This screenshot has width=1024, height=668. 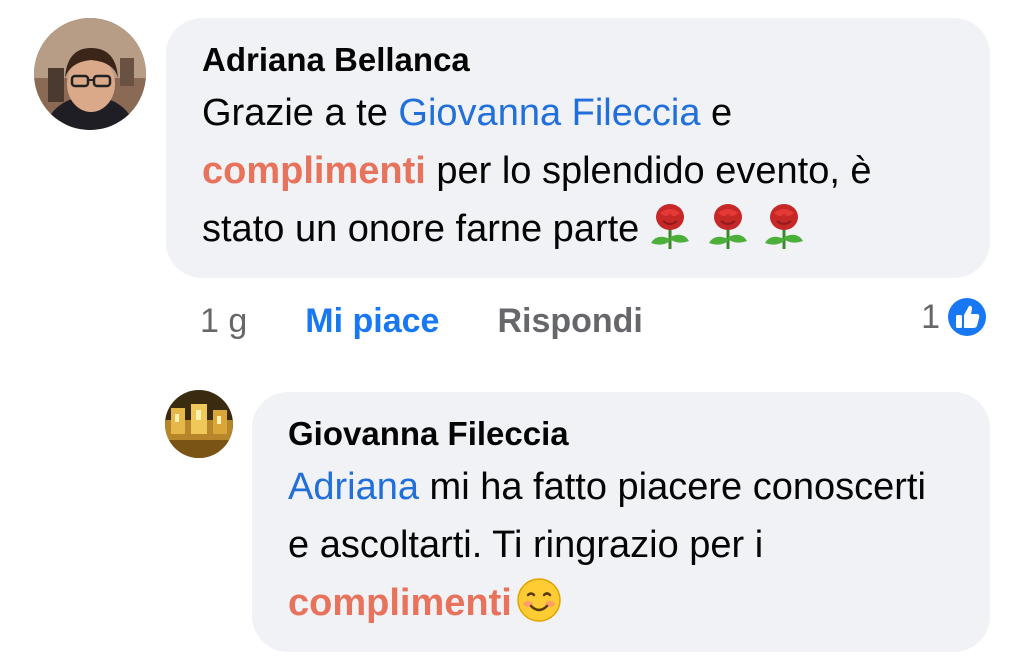 What do you see at coordinates (716, 113) in the screenshot?
I see `comment-text-part: e` at bounding box center [716, 113].